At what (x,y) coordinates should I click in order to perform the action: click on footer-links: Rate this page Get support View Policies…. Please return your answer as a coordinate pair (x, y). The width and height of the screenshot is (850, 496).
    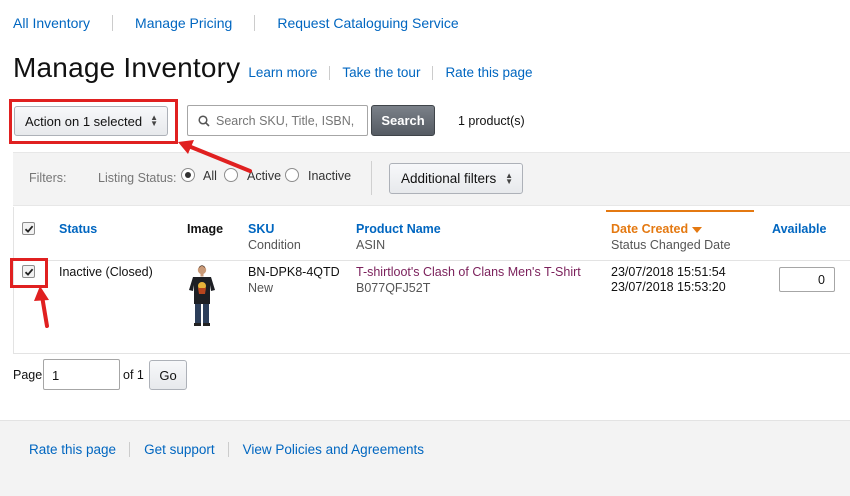
    Looking at the image, I should click on (226, 449).